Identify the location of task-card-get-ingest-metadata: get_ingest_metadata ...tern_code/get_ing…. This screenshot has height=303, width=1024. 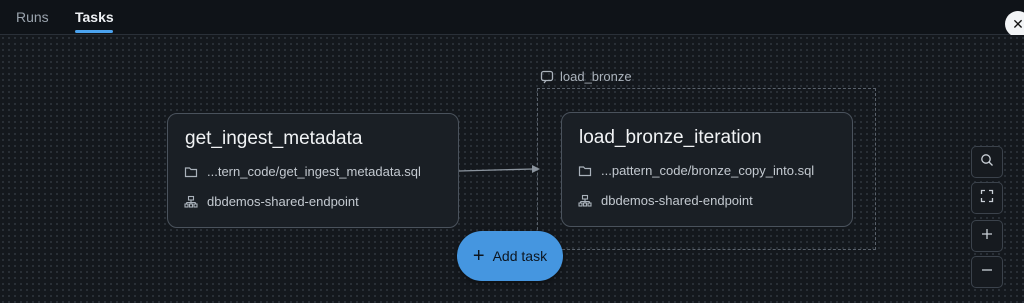
(313, 170).